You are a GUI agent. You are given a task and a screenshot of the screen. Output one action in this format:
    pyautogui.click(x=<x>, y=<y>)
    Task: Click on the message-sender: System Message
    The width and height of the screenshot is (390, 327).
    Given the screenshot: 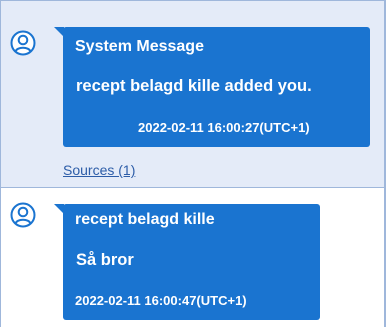 What is the action you would take?
    pyautogui.click(x=139, y=46)
    